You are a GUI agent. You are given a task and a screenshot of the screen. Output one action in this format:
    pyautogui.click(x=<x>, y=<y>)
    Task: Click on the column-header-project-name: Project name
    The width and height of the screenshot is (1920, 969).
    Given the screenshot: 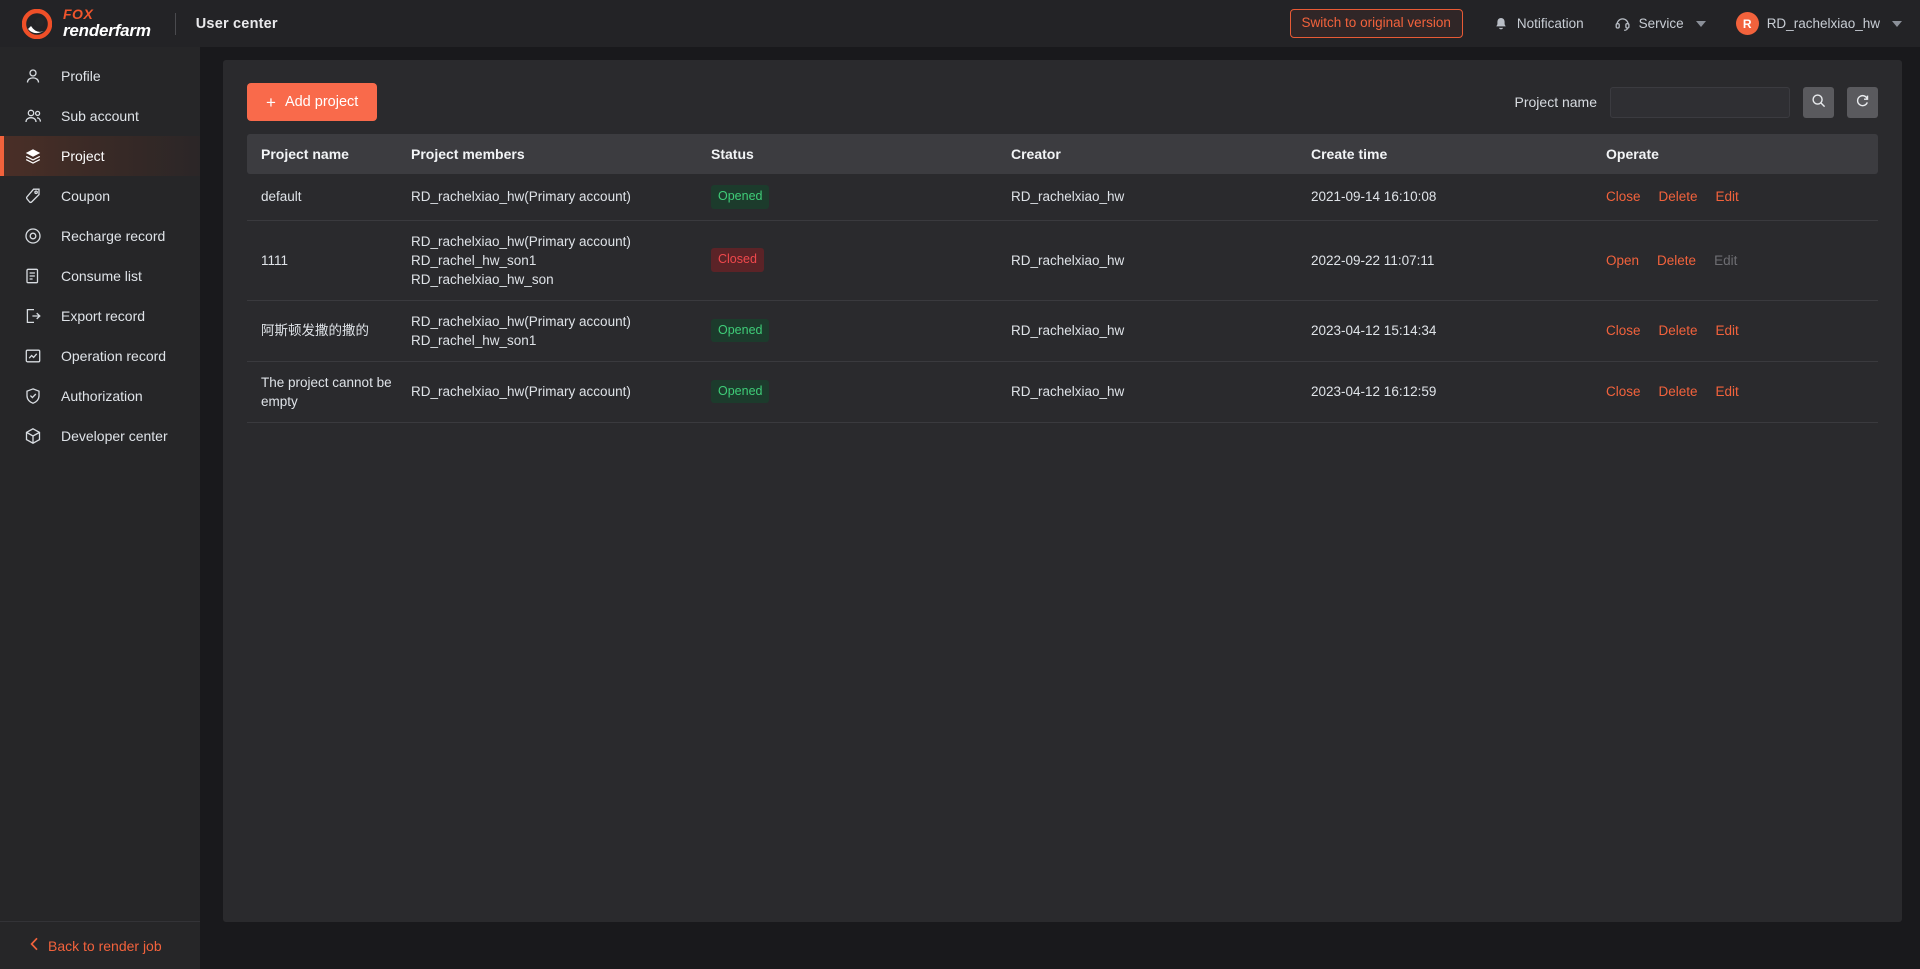 What is the action you would take?
    pyautogui.click(x=322, y=154)
    